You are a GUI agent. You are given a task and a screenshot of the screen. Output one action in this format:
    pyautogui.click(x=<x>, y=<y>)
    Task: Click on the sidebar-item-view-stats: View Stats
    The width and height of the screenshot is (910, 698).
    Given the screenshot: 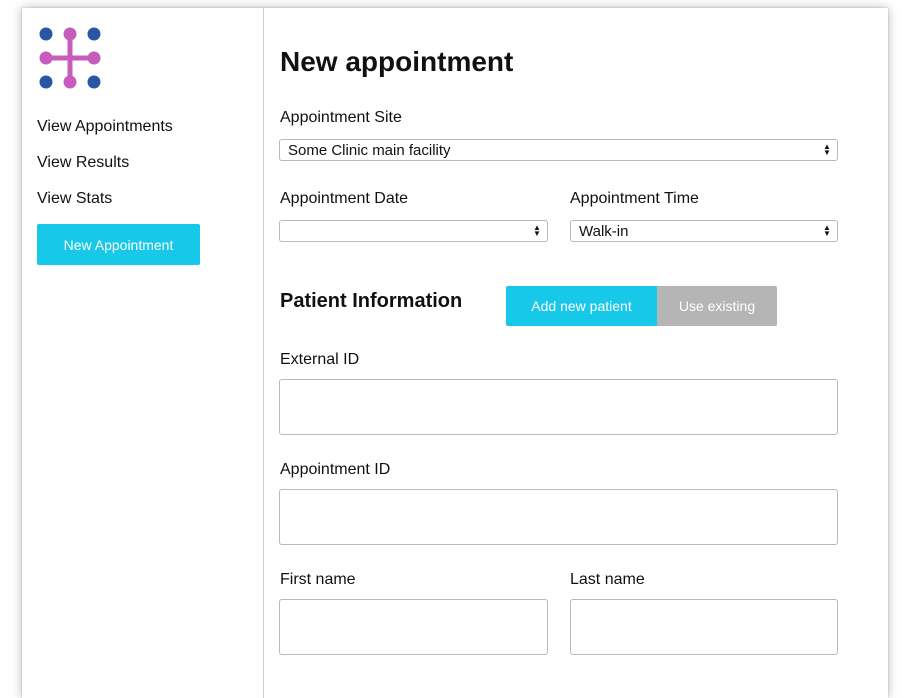 What is the action you would take?
    pyautogui.click(x=74, y=199)
    